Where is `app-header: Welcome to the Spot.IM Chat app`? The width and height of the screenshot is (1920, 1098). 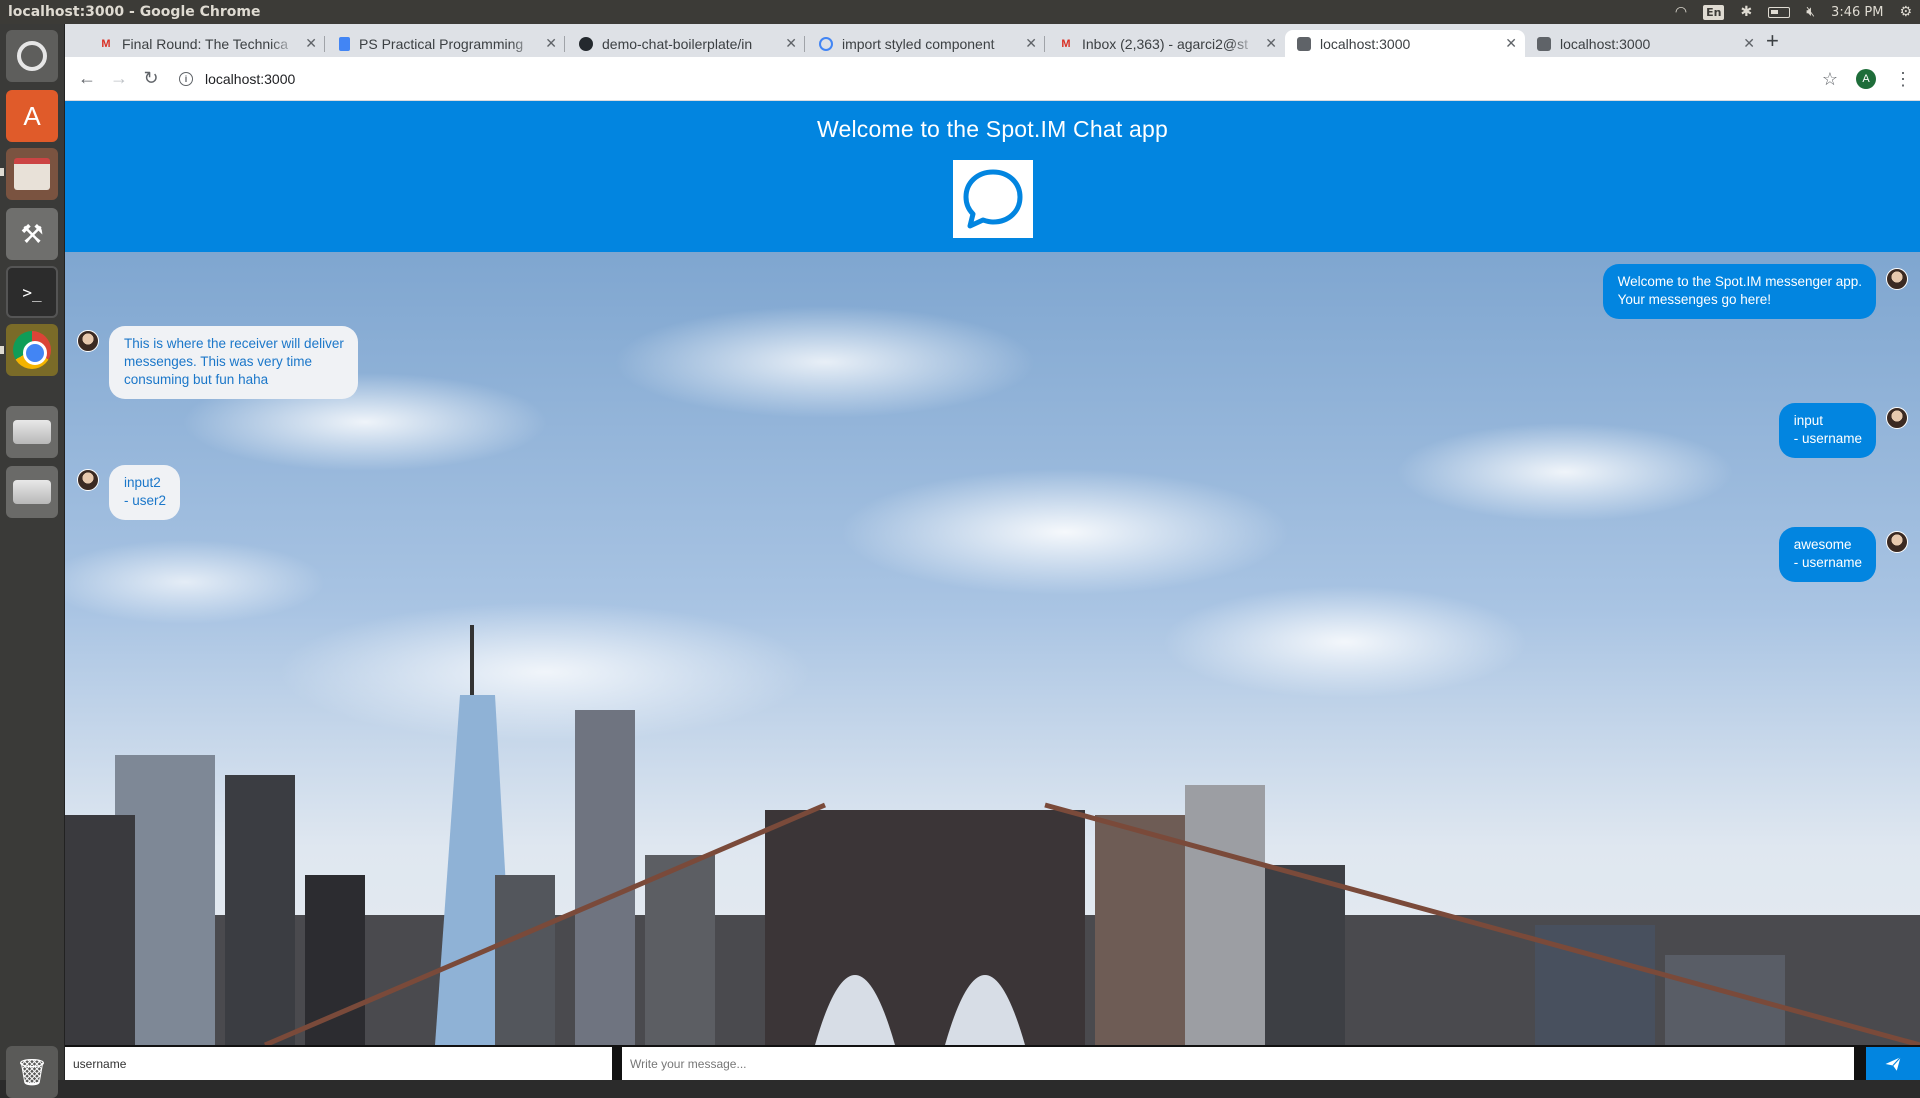 app-header: Welcome to the Spot.IM Chat app is located at coordinates (992, 176).